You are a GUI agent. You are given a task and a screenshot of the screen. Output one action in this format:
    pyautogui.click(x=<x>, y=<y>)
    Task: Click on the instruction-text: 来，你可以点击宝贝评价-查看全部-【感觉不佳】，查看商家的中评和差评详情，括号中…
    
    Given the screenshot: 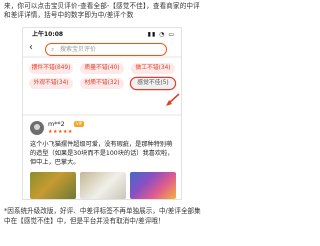 What is the action you would take?
    pyautogui.click(x=102, y=10)
    